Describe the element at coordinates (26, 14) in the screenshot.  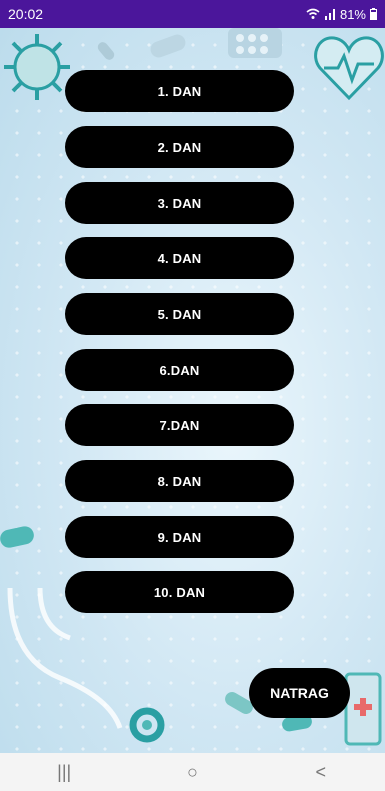
I see `status-time: 20:02` at that location.